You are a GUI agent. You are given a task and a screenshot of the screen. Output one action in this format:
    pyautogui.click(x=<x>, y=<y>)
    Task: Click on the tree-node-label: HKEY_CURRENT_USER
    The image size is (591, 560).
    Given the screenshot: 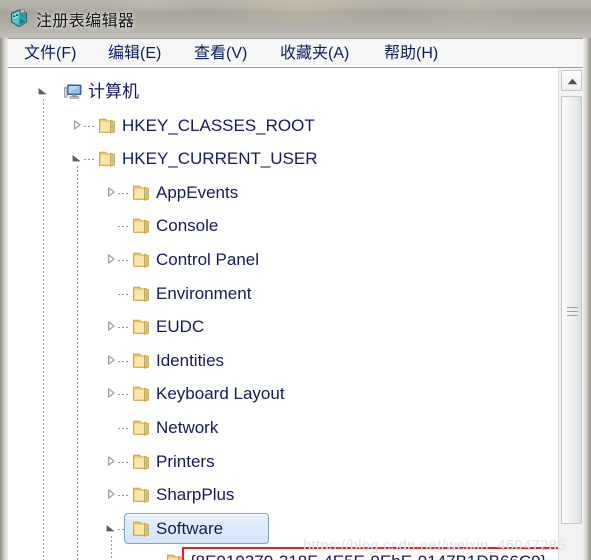 What is the action you would take?
    pyautogui.click(x=220, y=159)
    